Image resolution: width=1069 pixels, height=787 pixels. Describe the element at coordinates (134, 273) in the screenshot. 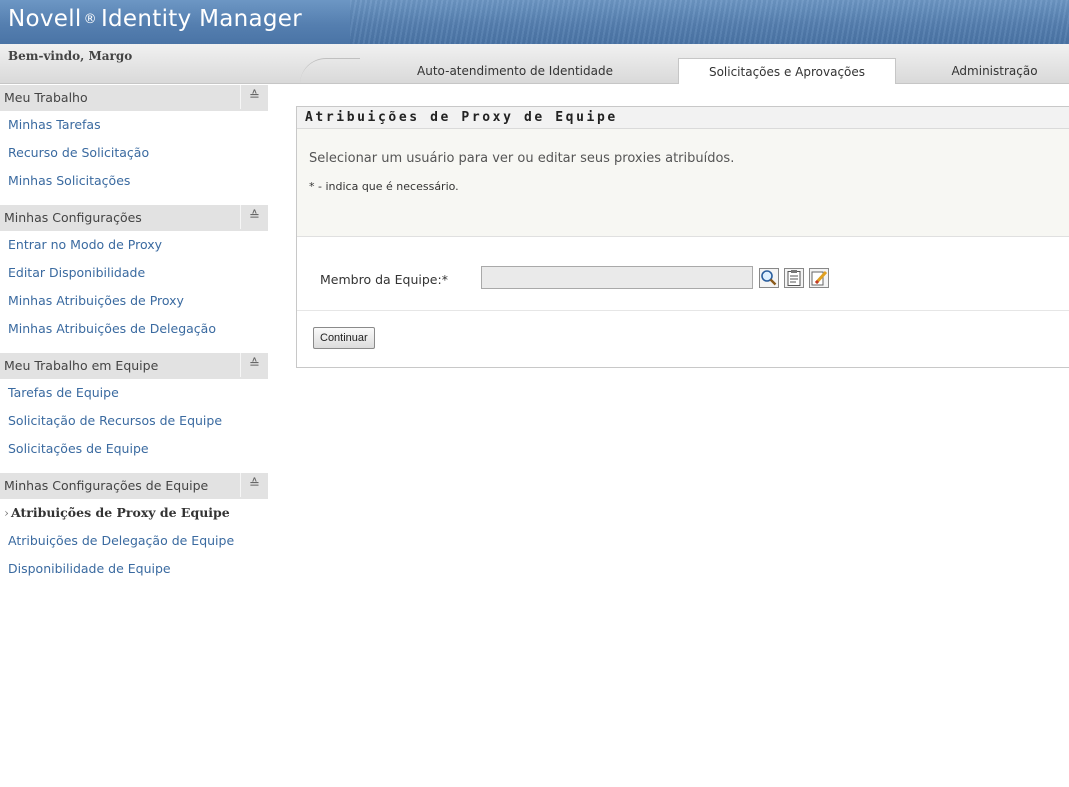

I see `sidebar-item-edit-availability: Editar Disponibilidade` at that location.